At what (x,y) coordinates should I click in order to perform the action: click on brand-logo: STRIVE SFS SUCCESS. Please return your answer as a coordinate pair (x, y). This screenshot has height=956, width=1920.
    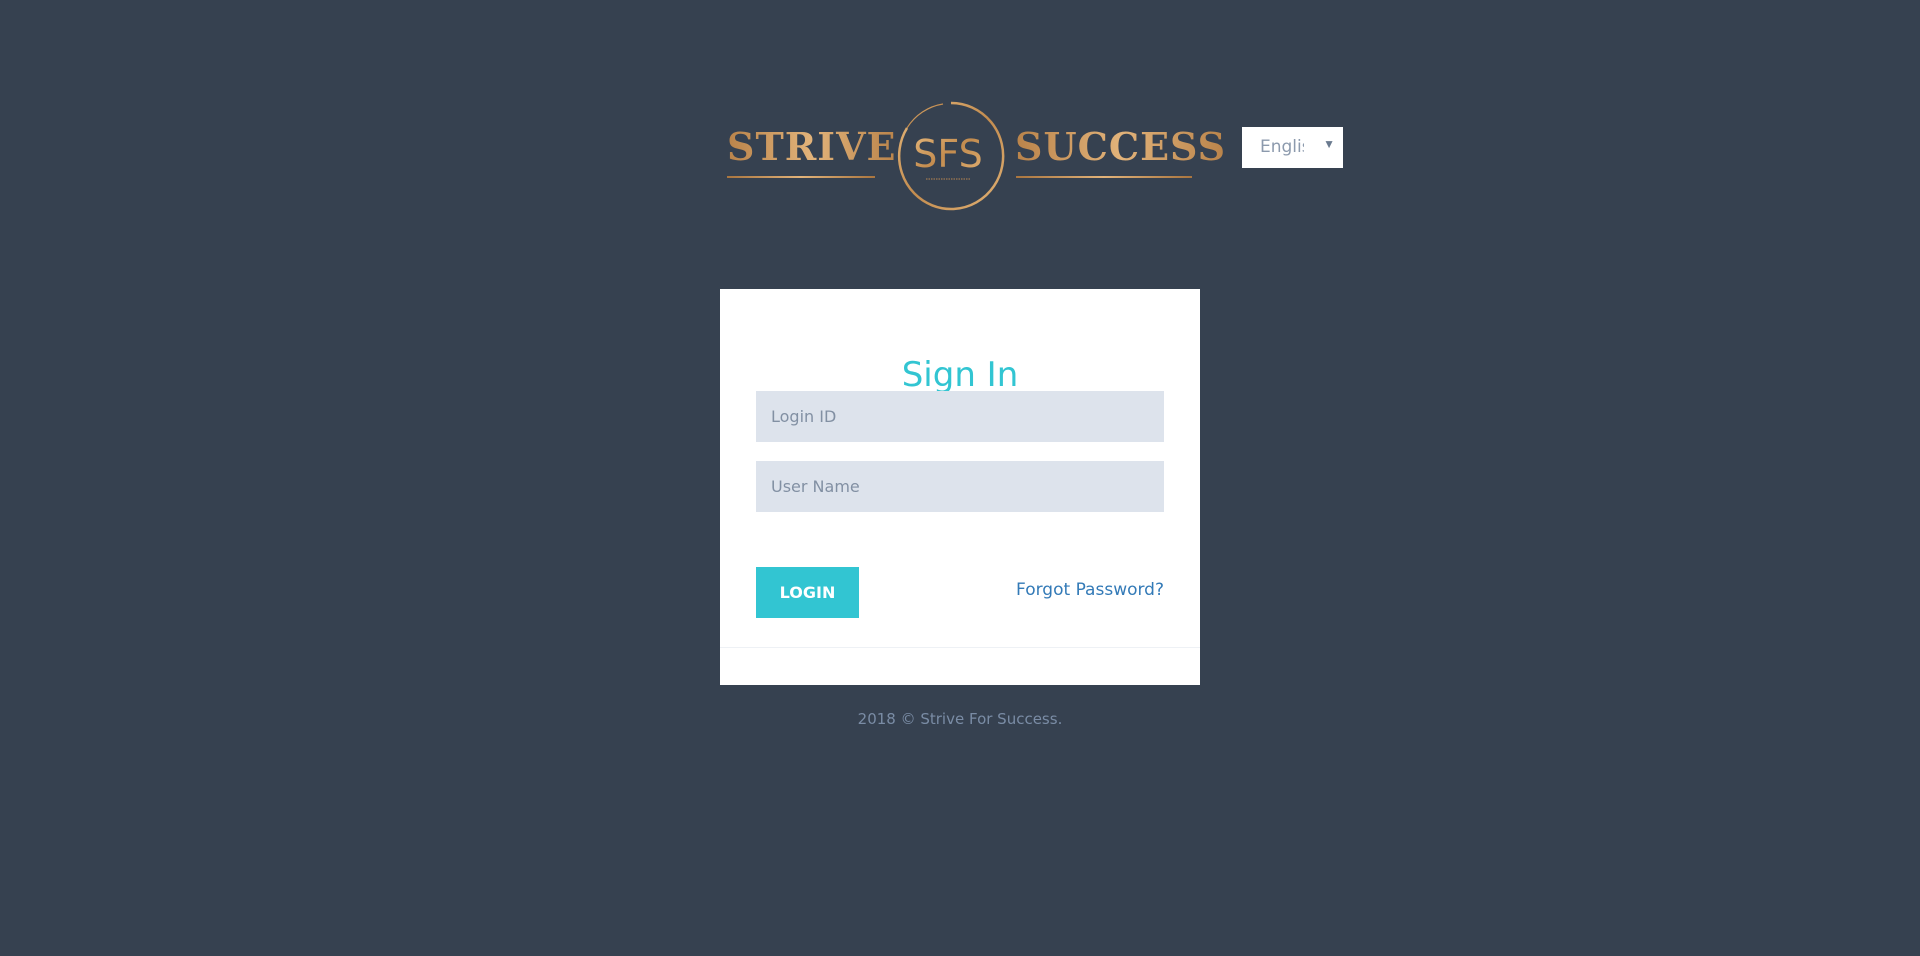
    Looking at the image, I should click on (975, 157).